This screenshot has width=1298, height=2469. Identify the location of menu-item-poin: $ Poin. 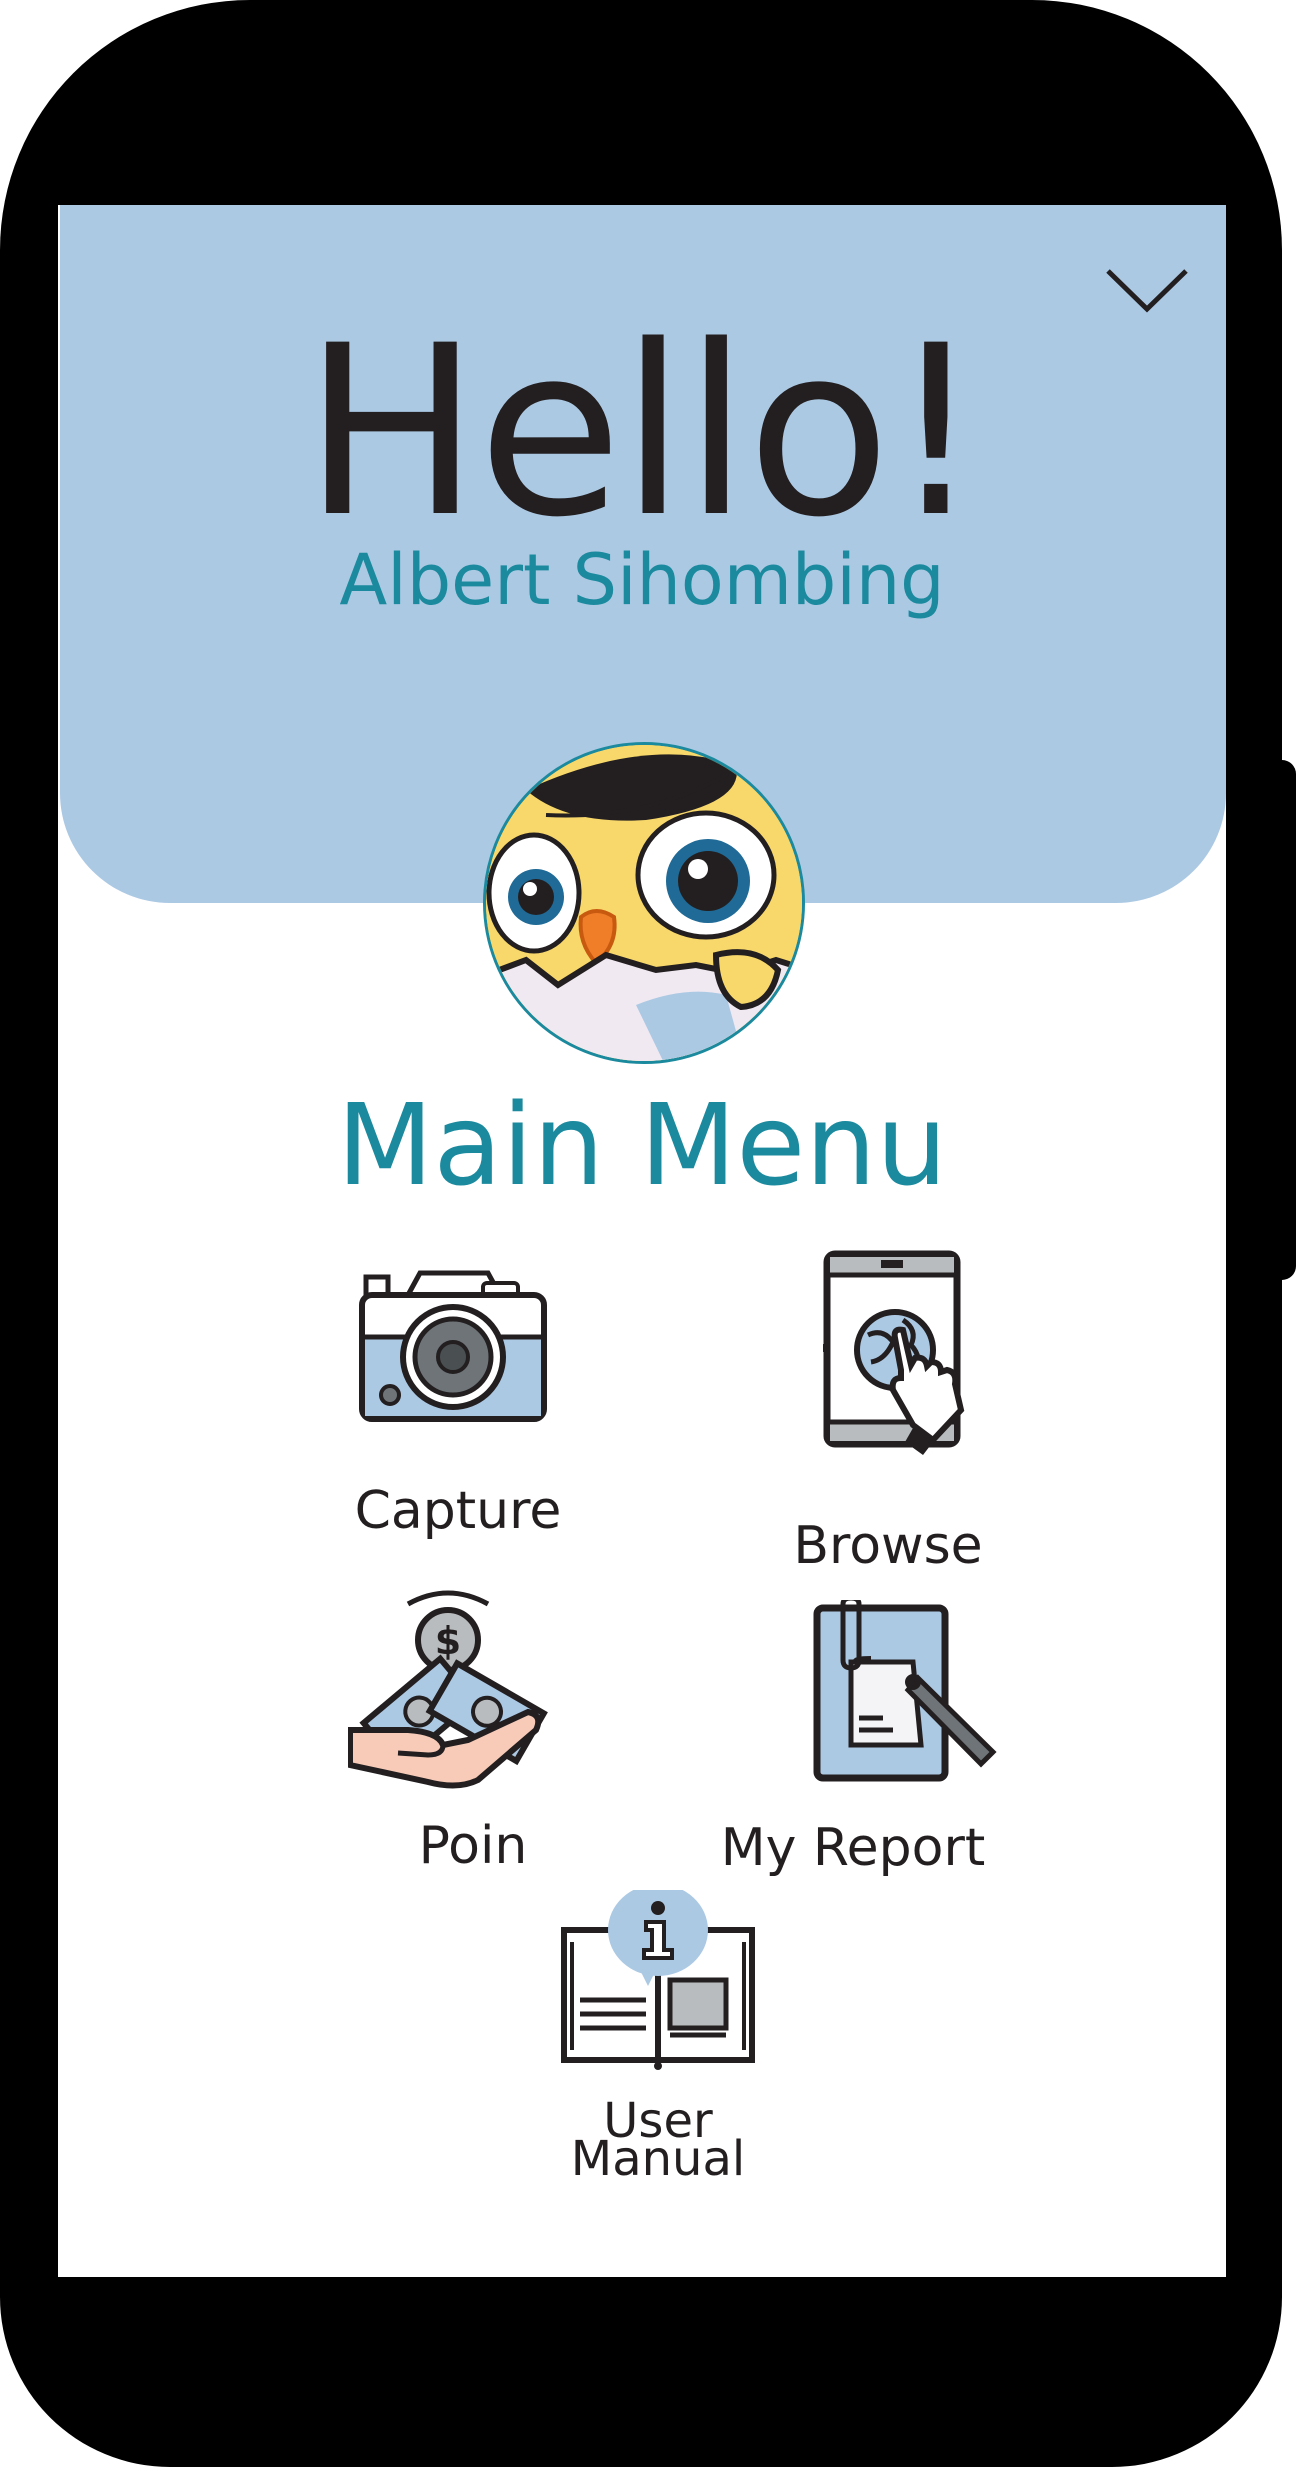
(473, 1747).